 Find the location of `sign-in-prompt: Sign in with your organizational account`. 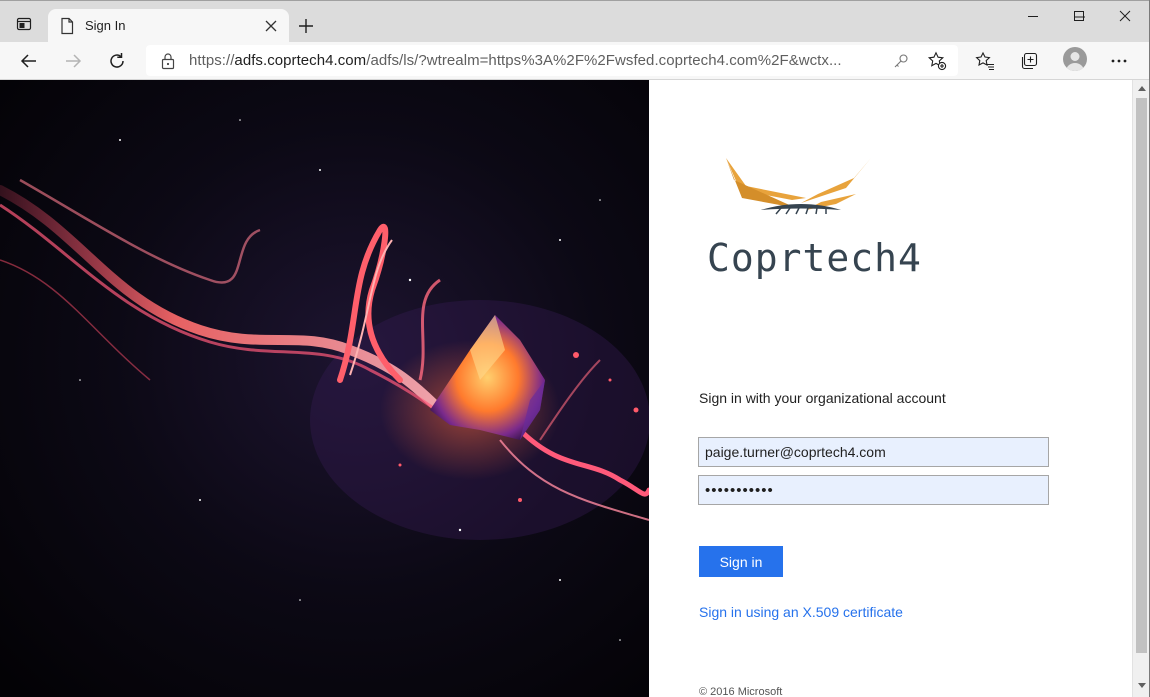

sign-in-prompt: Sign in with your organizational account is located at coordinates (822, 398).